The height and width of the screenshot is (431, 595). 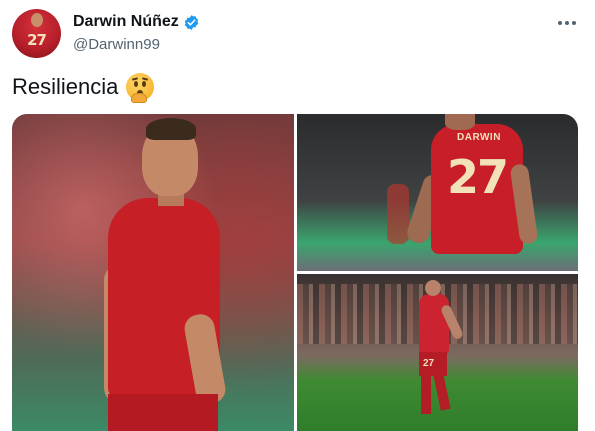 I want to click on tweet-text: Resiliencia, so click(x=83, y=88).